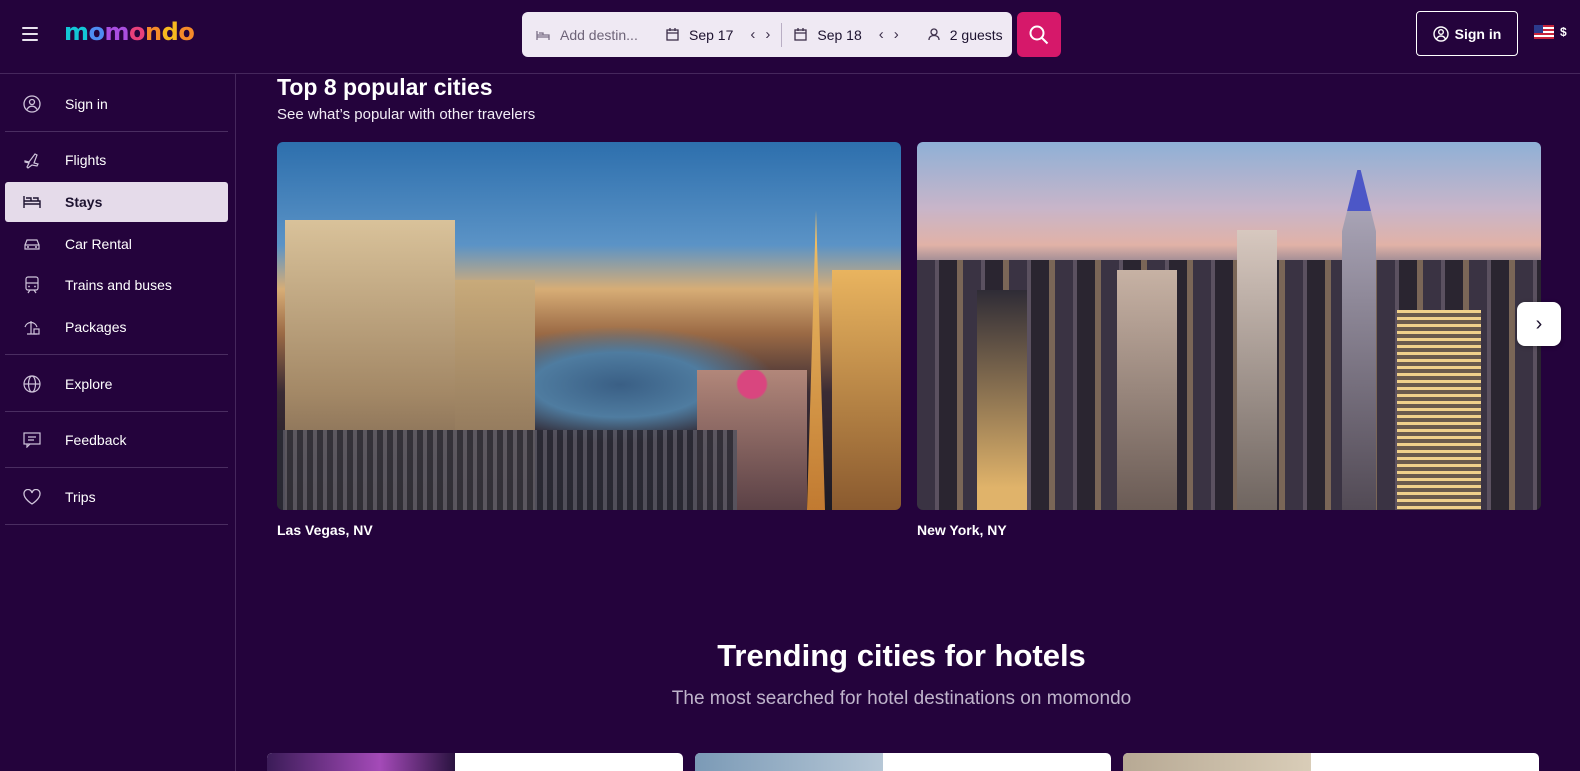 The width and height of the screenshot is (1580, 771). I want to click on checkin-field: Sep 17 ‹ ›, so click(717, 34).